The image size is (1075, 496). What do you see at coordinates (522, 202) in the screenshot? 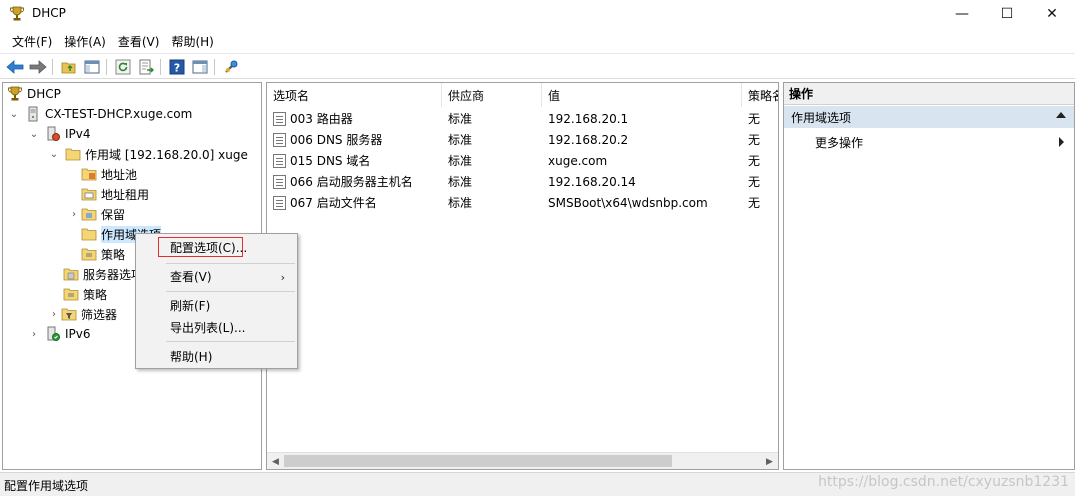
I see `table-row: 067 启动文件名 标准 SMSBoot\x64\wdsnbp.com 无` at bounding box center [522, 202].